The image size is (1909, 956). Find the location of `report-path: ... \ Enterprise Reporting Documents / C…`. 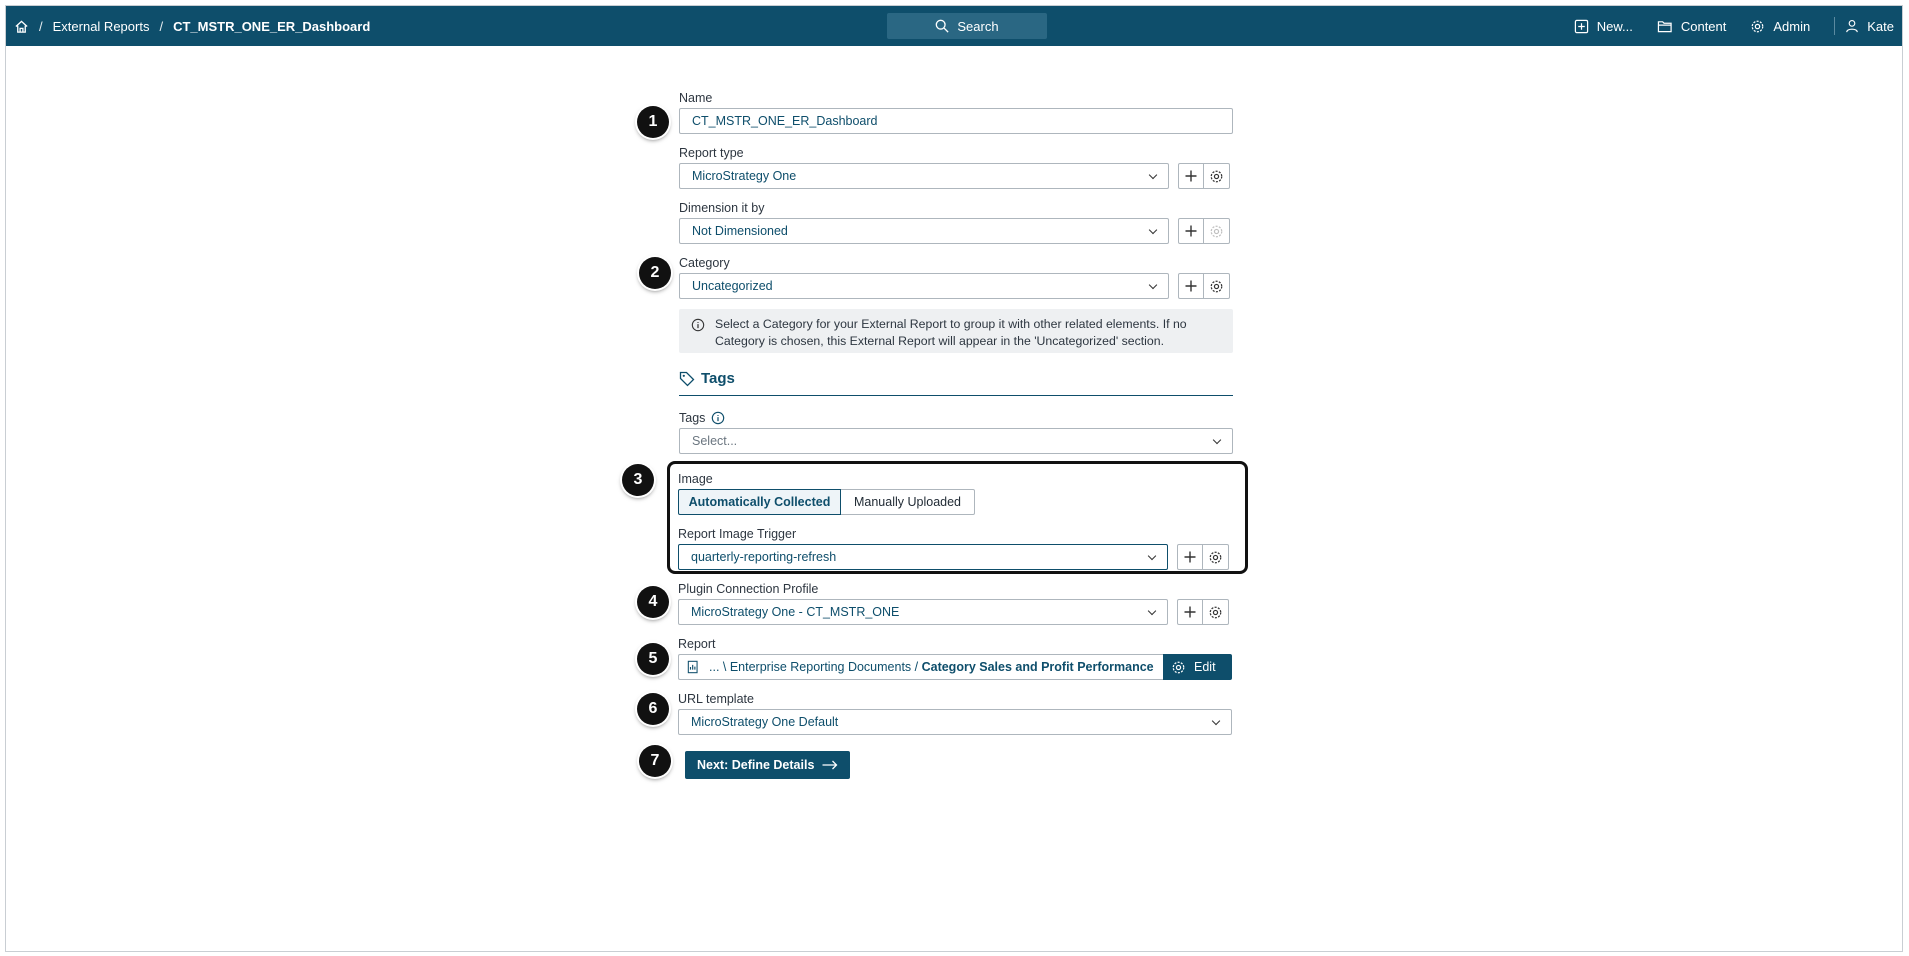

report-path: ... \ Enterprise Reporting Documents / C… is located at coordinates (931, 667).